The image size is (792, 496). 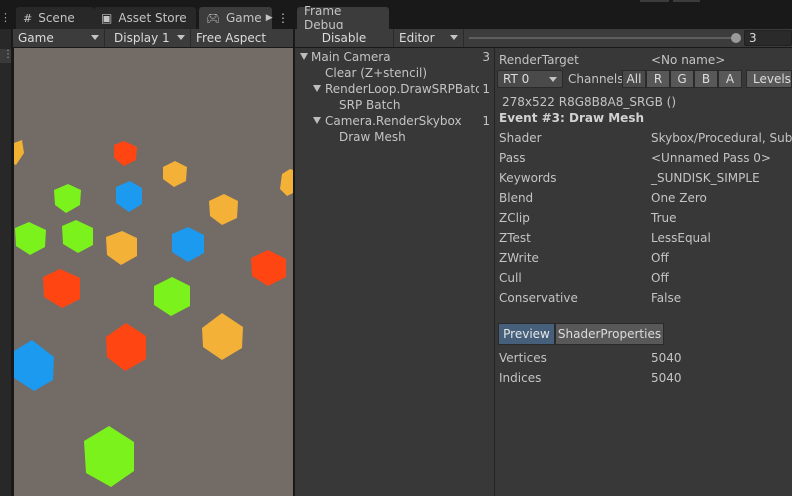 I want to click on event-slider-handle, so click(x=736, y=38).